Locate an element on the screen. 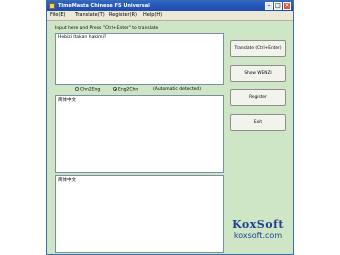 The image size is (340, 255). radio-eng2chn-dot is located at coordinates (115, 89).